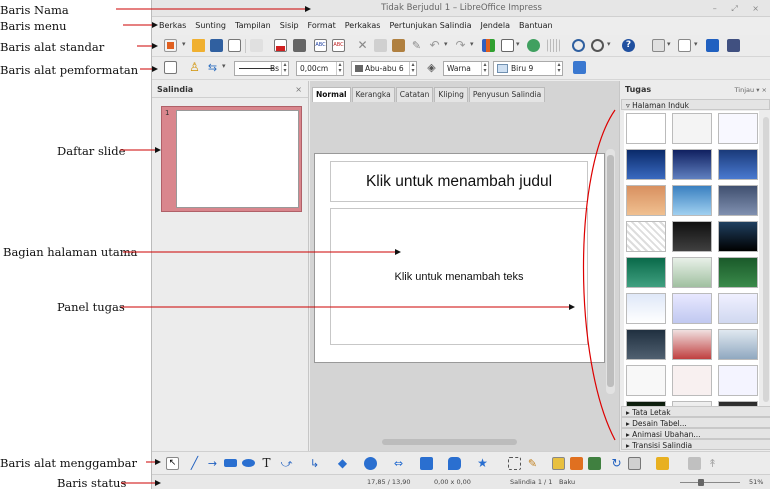 This screenshot has width=770, height=490. Describe the element at coordinates (695, 411) in the screenshot. I see `section-layouts: ▸ Tata Letak` at that location.